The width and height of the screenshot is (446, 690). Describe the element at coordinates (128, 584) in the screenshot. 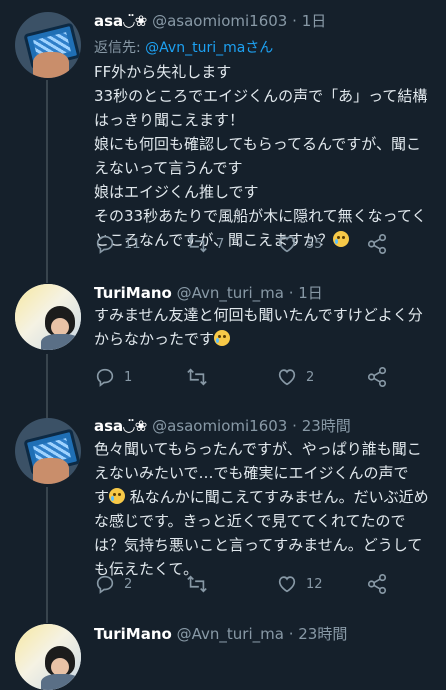

I see `reply-count: 2` at that location.